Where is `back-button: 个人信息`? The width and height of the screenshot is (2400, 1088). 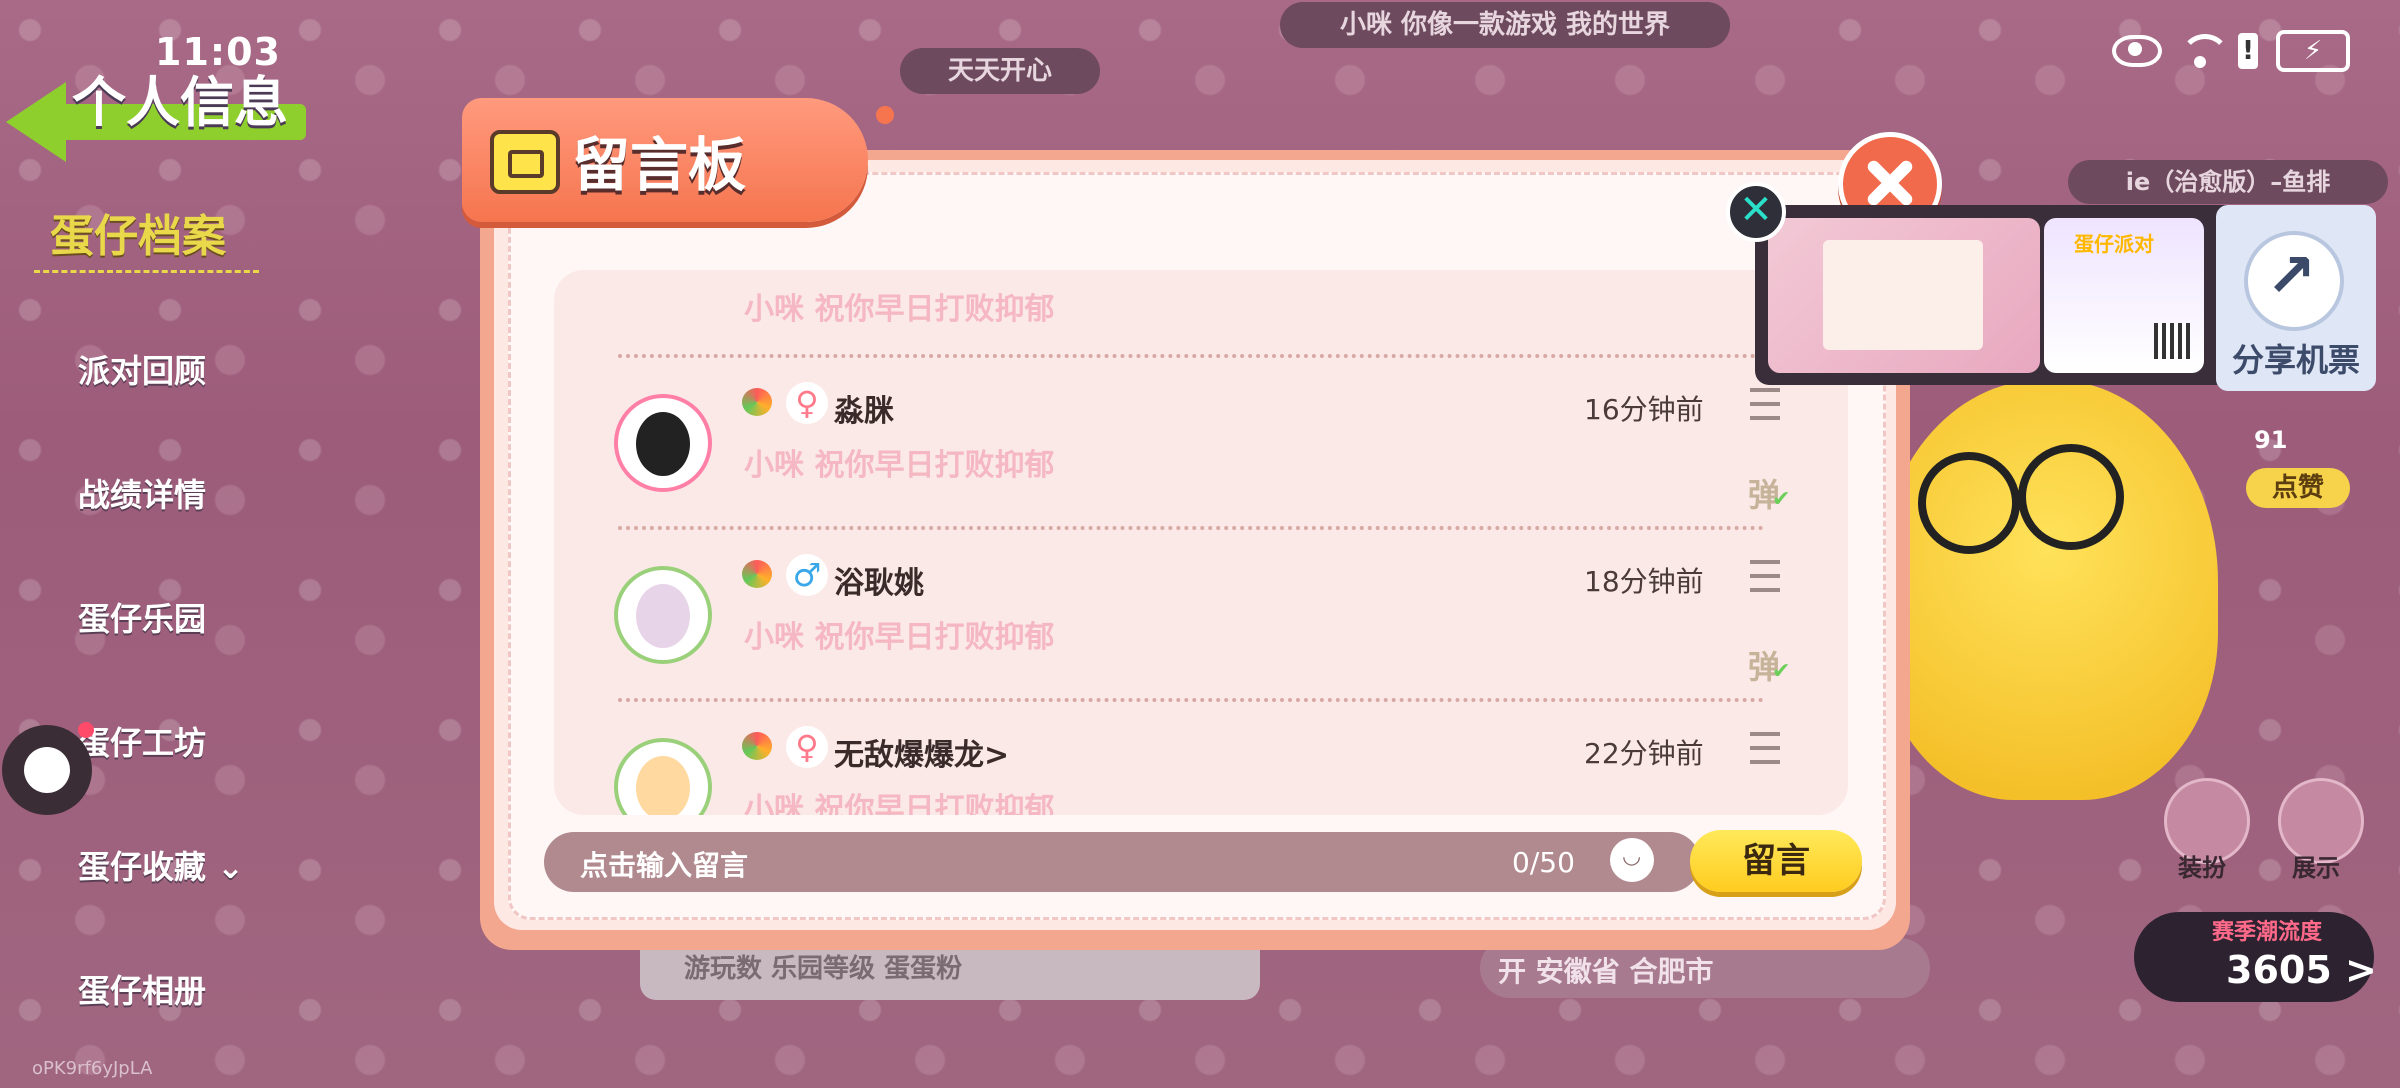 back-button: 个人信息 is located at coordinates (160, 96).